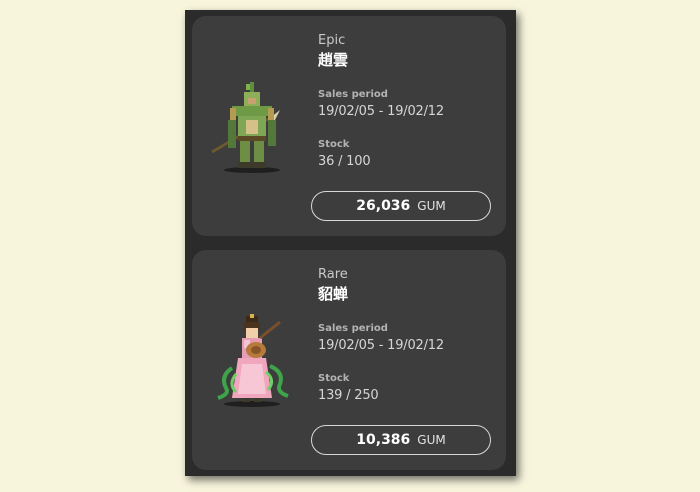 The height and width of the screenshot is (492, 700). Describe the element at coordinates (344, 161) in the screenshot. I see `stock-value: 36 / 100` at that location.